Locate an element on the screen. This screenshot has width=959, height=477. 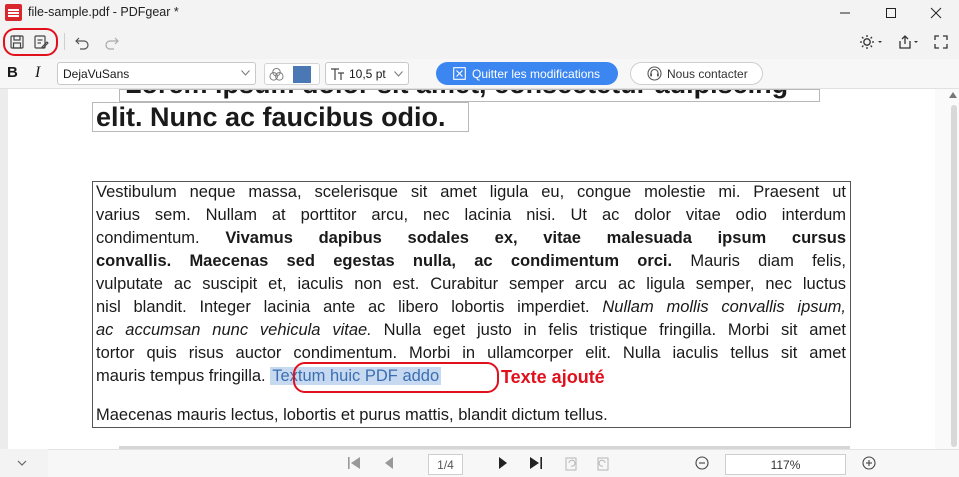
share-button is located at coordinates (909, 42).